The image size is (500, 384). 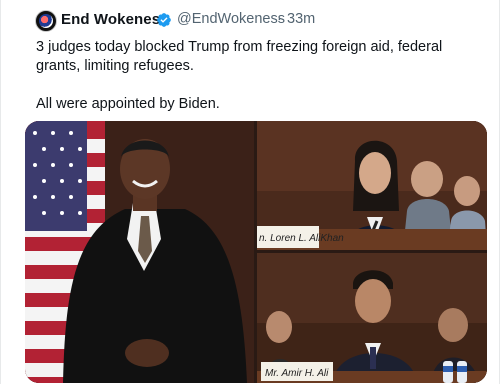 What do you see at coordinates (297, 373) in the screenshot?
I see `nameplate-bottom-right: Mr. Amir H. Ali` at bounding box center [297, 373].